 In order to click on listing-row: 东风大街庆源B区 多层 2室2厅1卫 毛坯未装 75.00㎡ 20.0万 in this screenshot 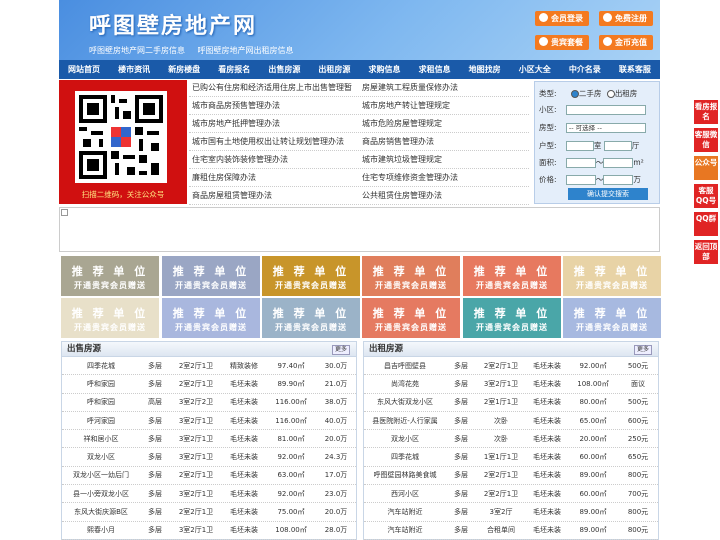, I will do `click(209, 512)`.